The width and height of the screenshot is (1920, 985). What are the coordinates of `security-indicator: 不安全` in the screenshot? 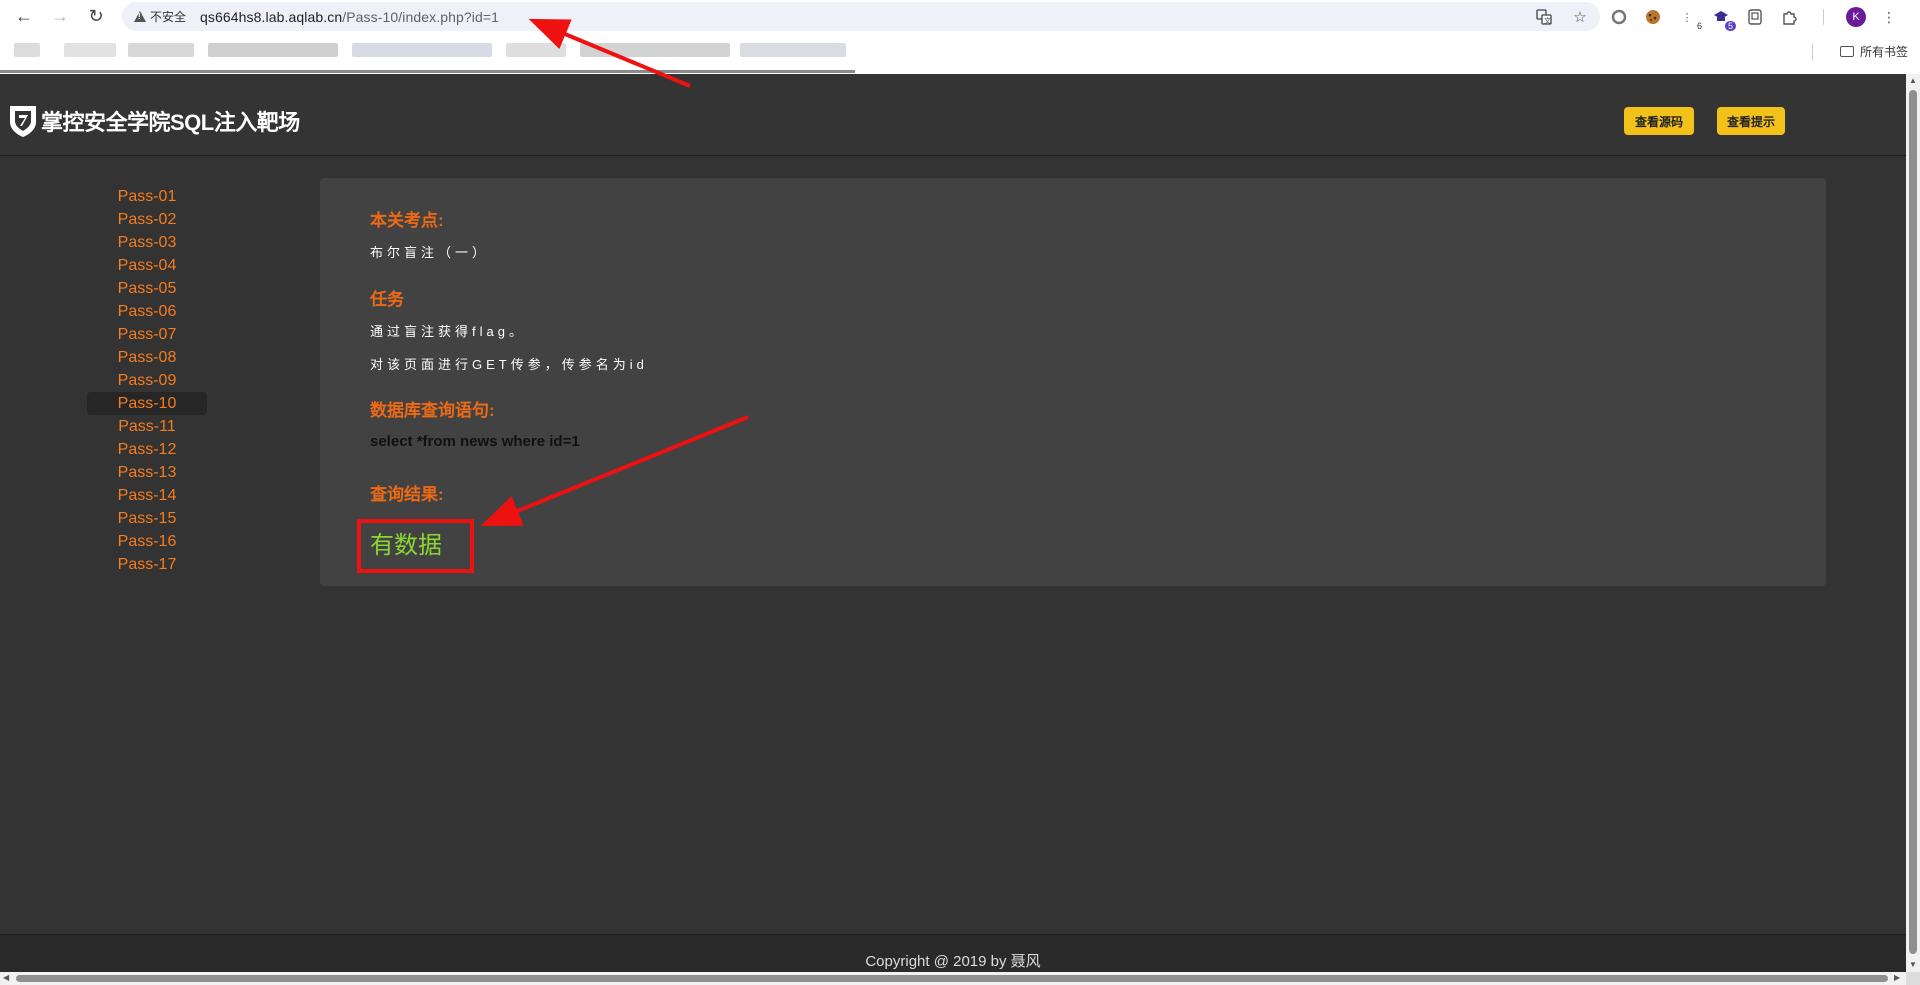 It's located at (167, 16).